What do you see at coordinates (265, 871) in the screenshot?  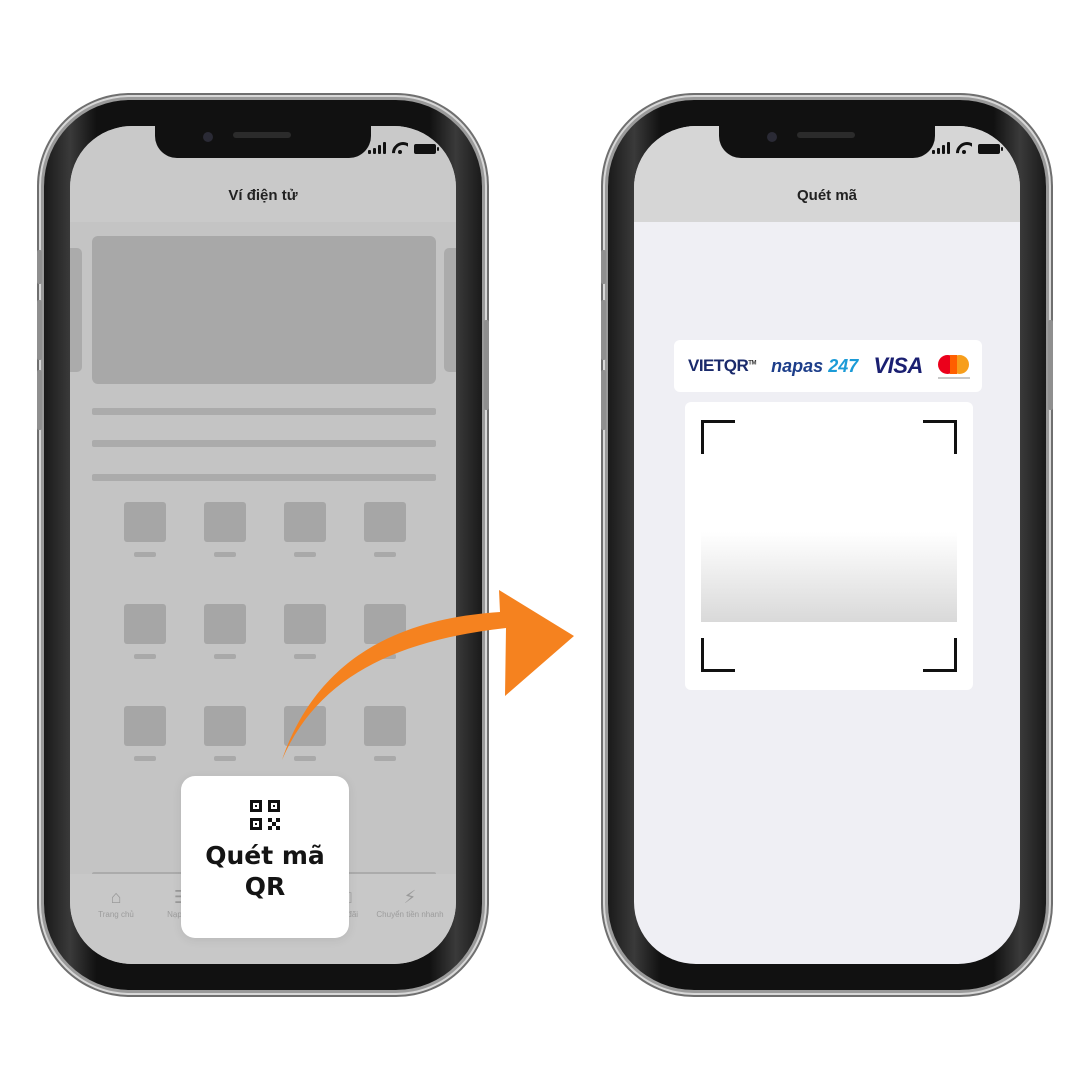 I see `scan-qr-label: Quét mã QR` at bounding box center [265, 871].